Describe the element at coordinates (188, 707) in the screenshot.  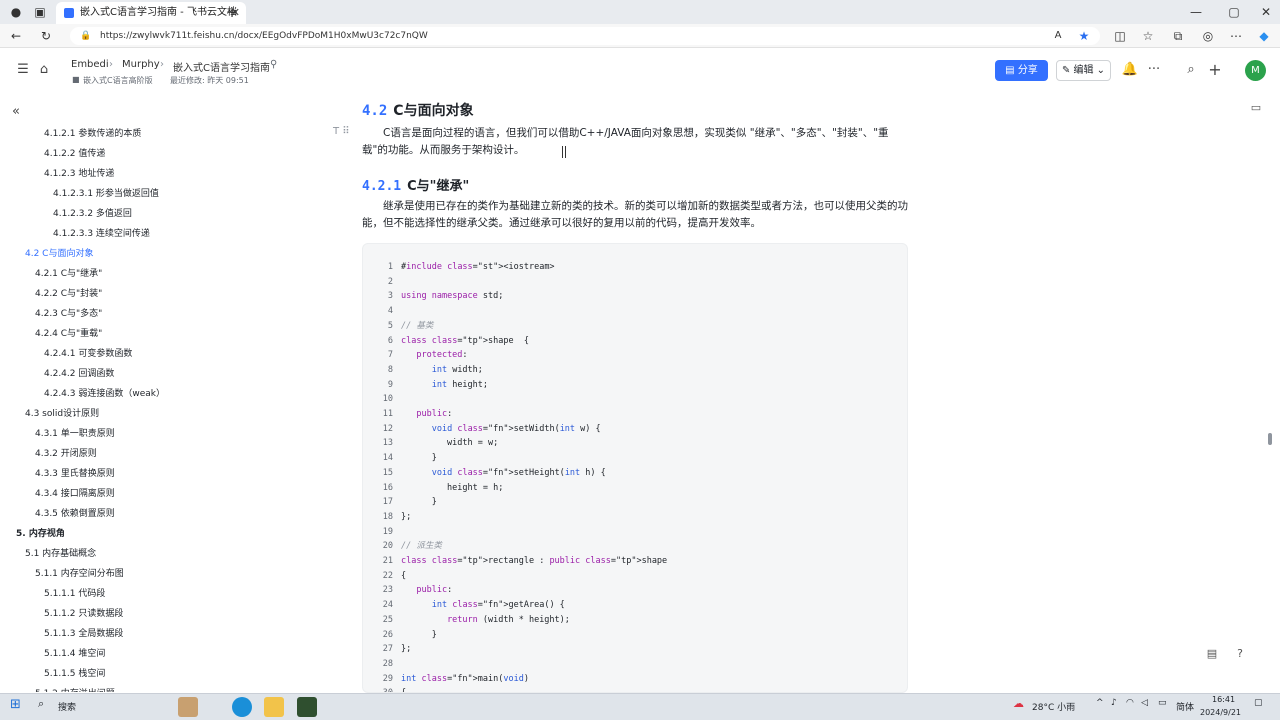
I see `search-highlight-image` at that location.